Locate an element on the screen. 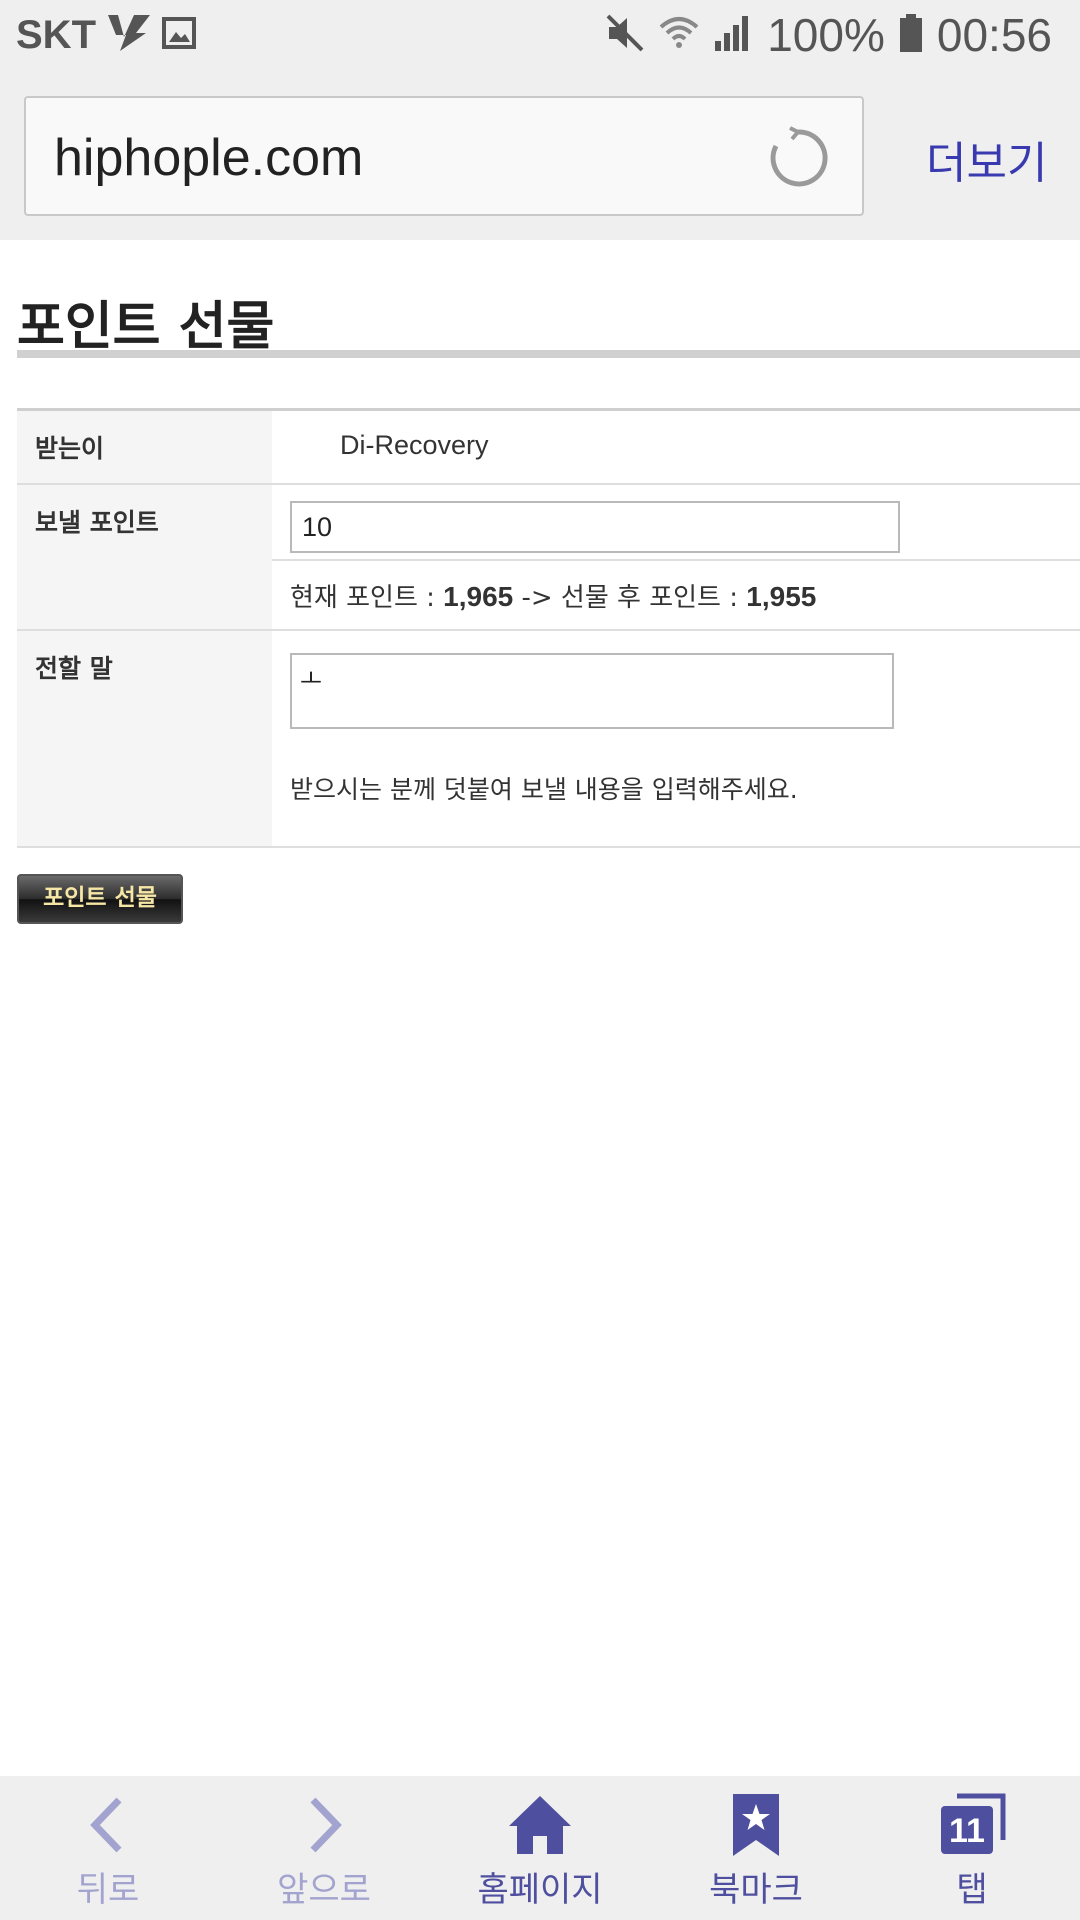  bookmark-icon is located at coordinates (756, 1825).